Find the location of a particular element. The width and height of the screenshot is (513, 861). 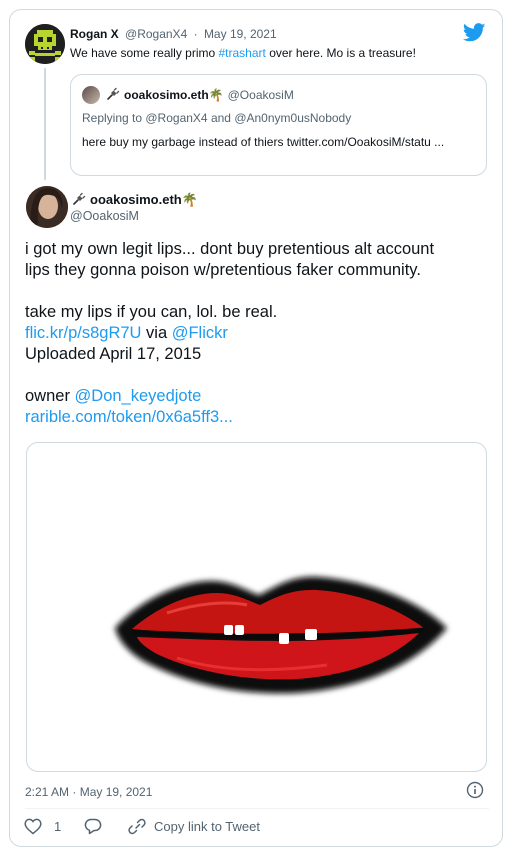

tweet-line-3: take my lips if you can, lol. be real. is located at coordinates (151, 312).